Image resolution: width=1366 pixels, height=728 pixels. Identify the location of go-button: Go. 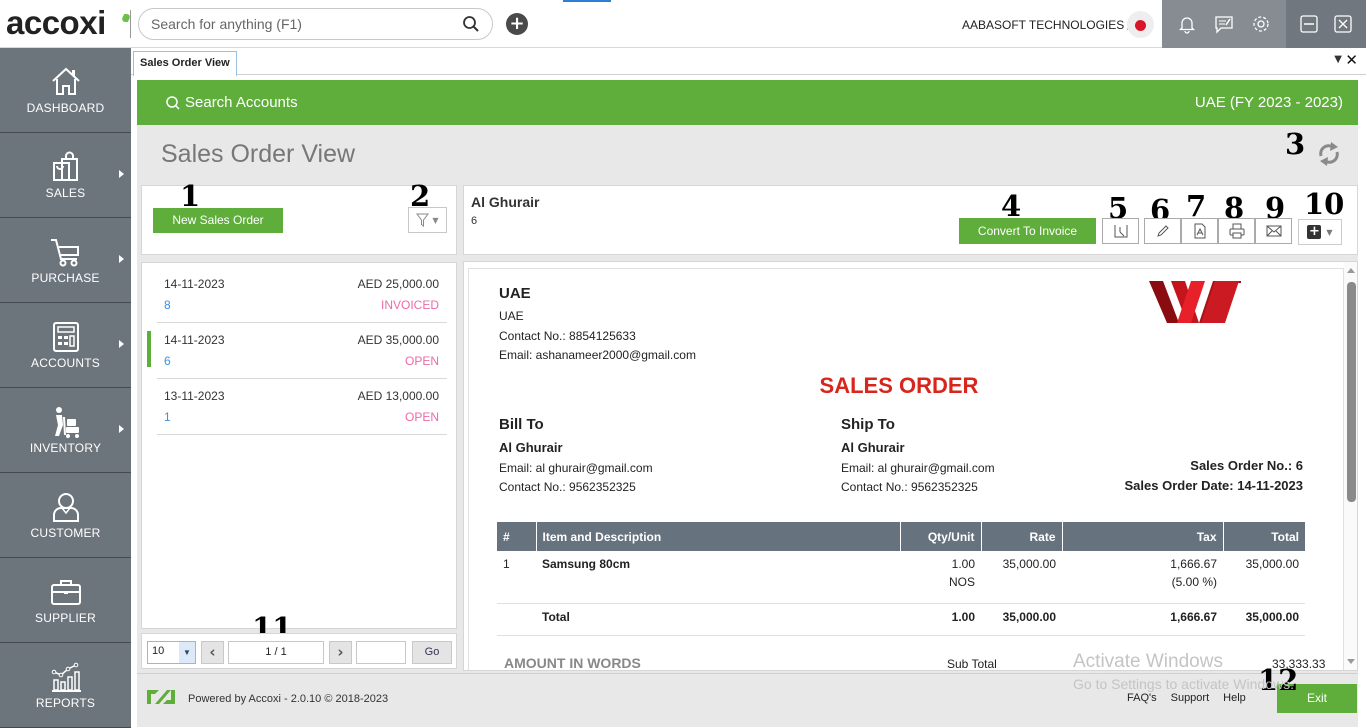
(432, 652).